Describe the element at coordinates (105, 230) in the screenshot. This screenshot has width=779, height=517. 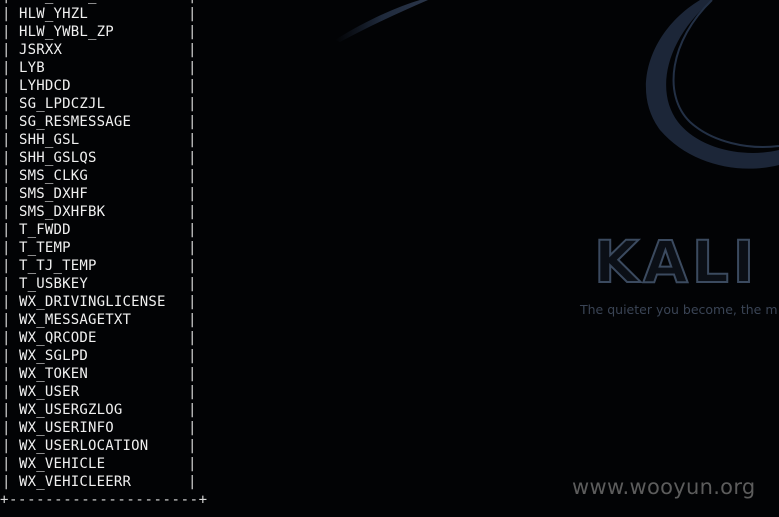
I see `table-row: | T_FWDD |` at that location.